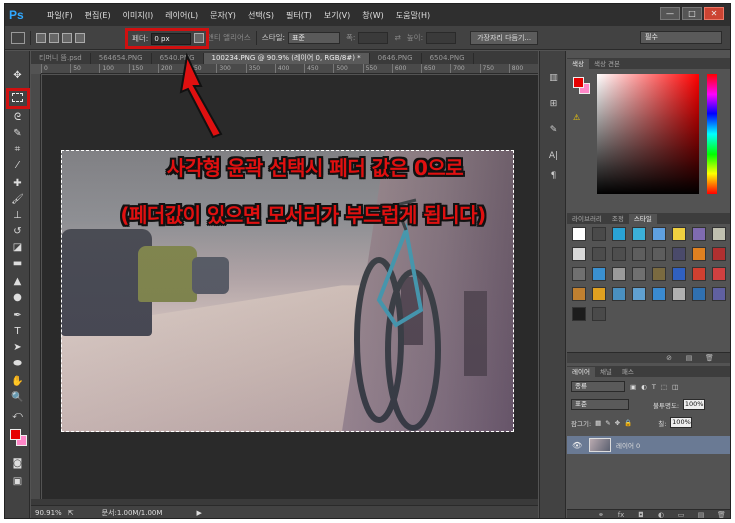 The height and width of the screenshot is (523, 735). I want to click on panel-tab: 색상 견본, so click(607, 64).